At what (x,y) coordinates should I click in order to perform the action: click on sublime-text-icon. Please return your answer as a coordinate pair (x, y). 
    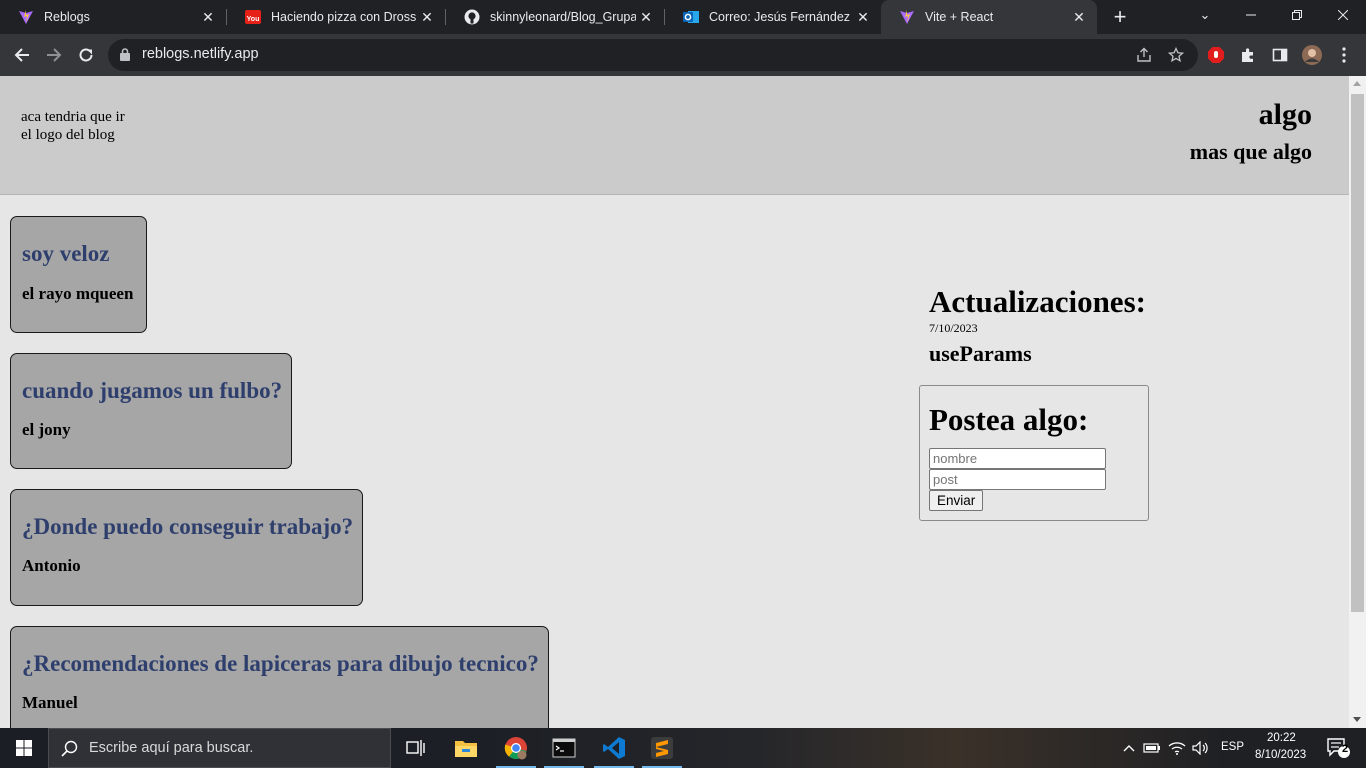
    Looking at the image, I should click on (662, 748).